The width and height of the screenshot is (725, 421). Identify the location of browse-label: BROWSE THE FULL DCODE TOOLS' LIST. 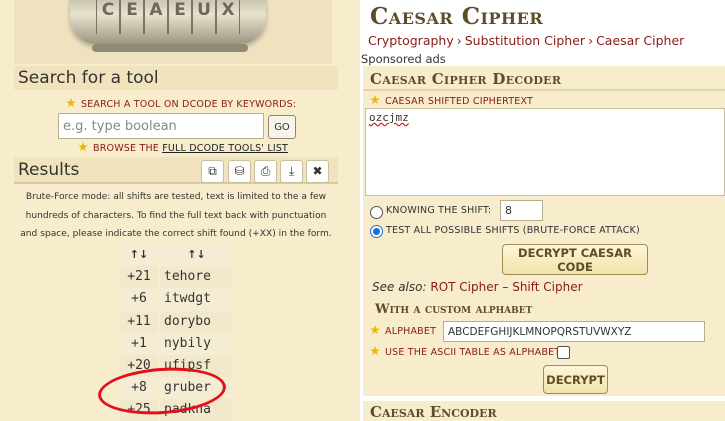
(183, 148).